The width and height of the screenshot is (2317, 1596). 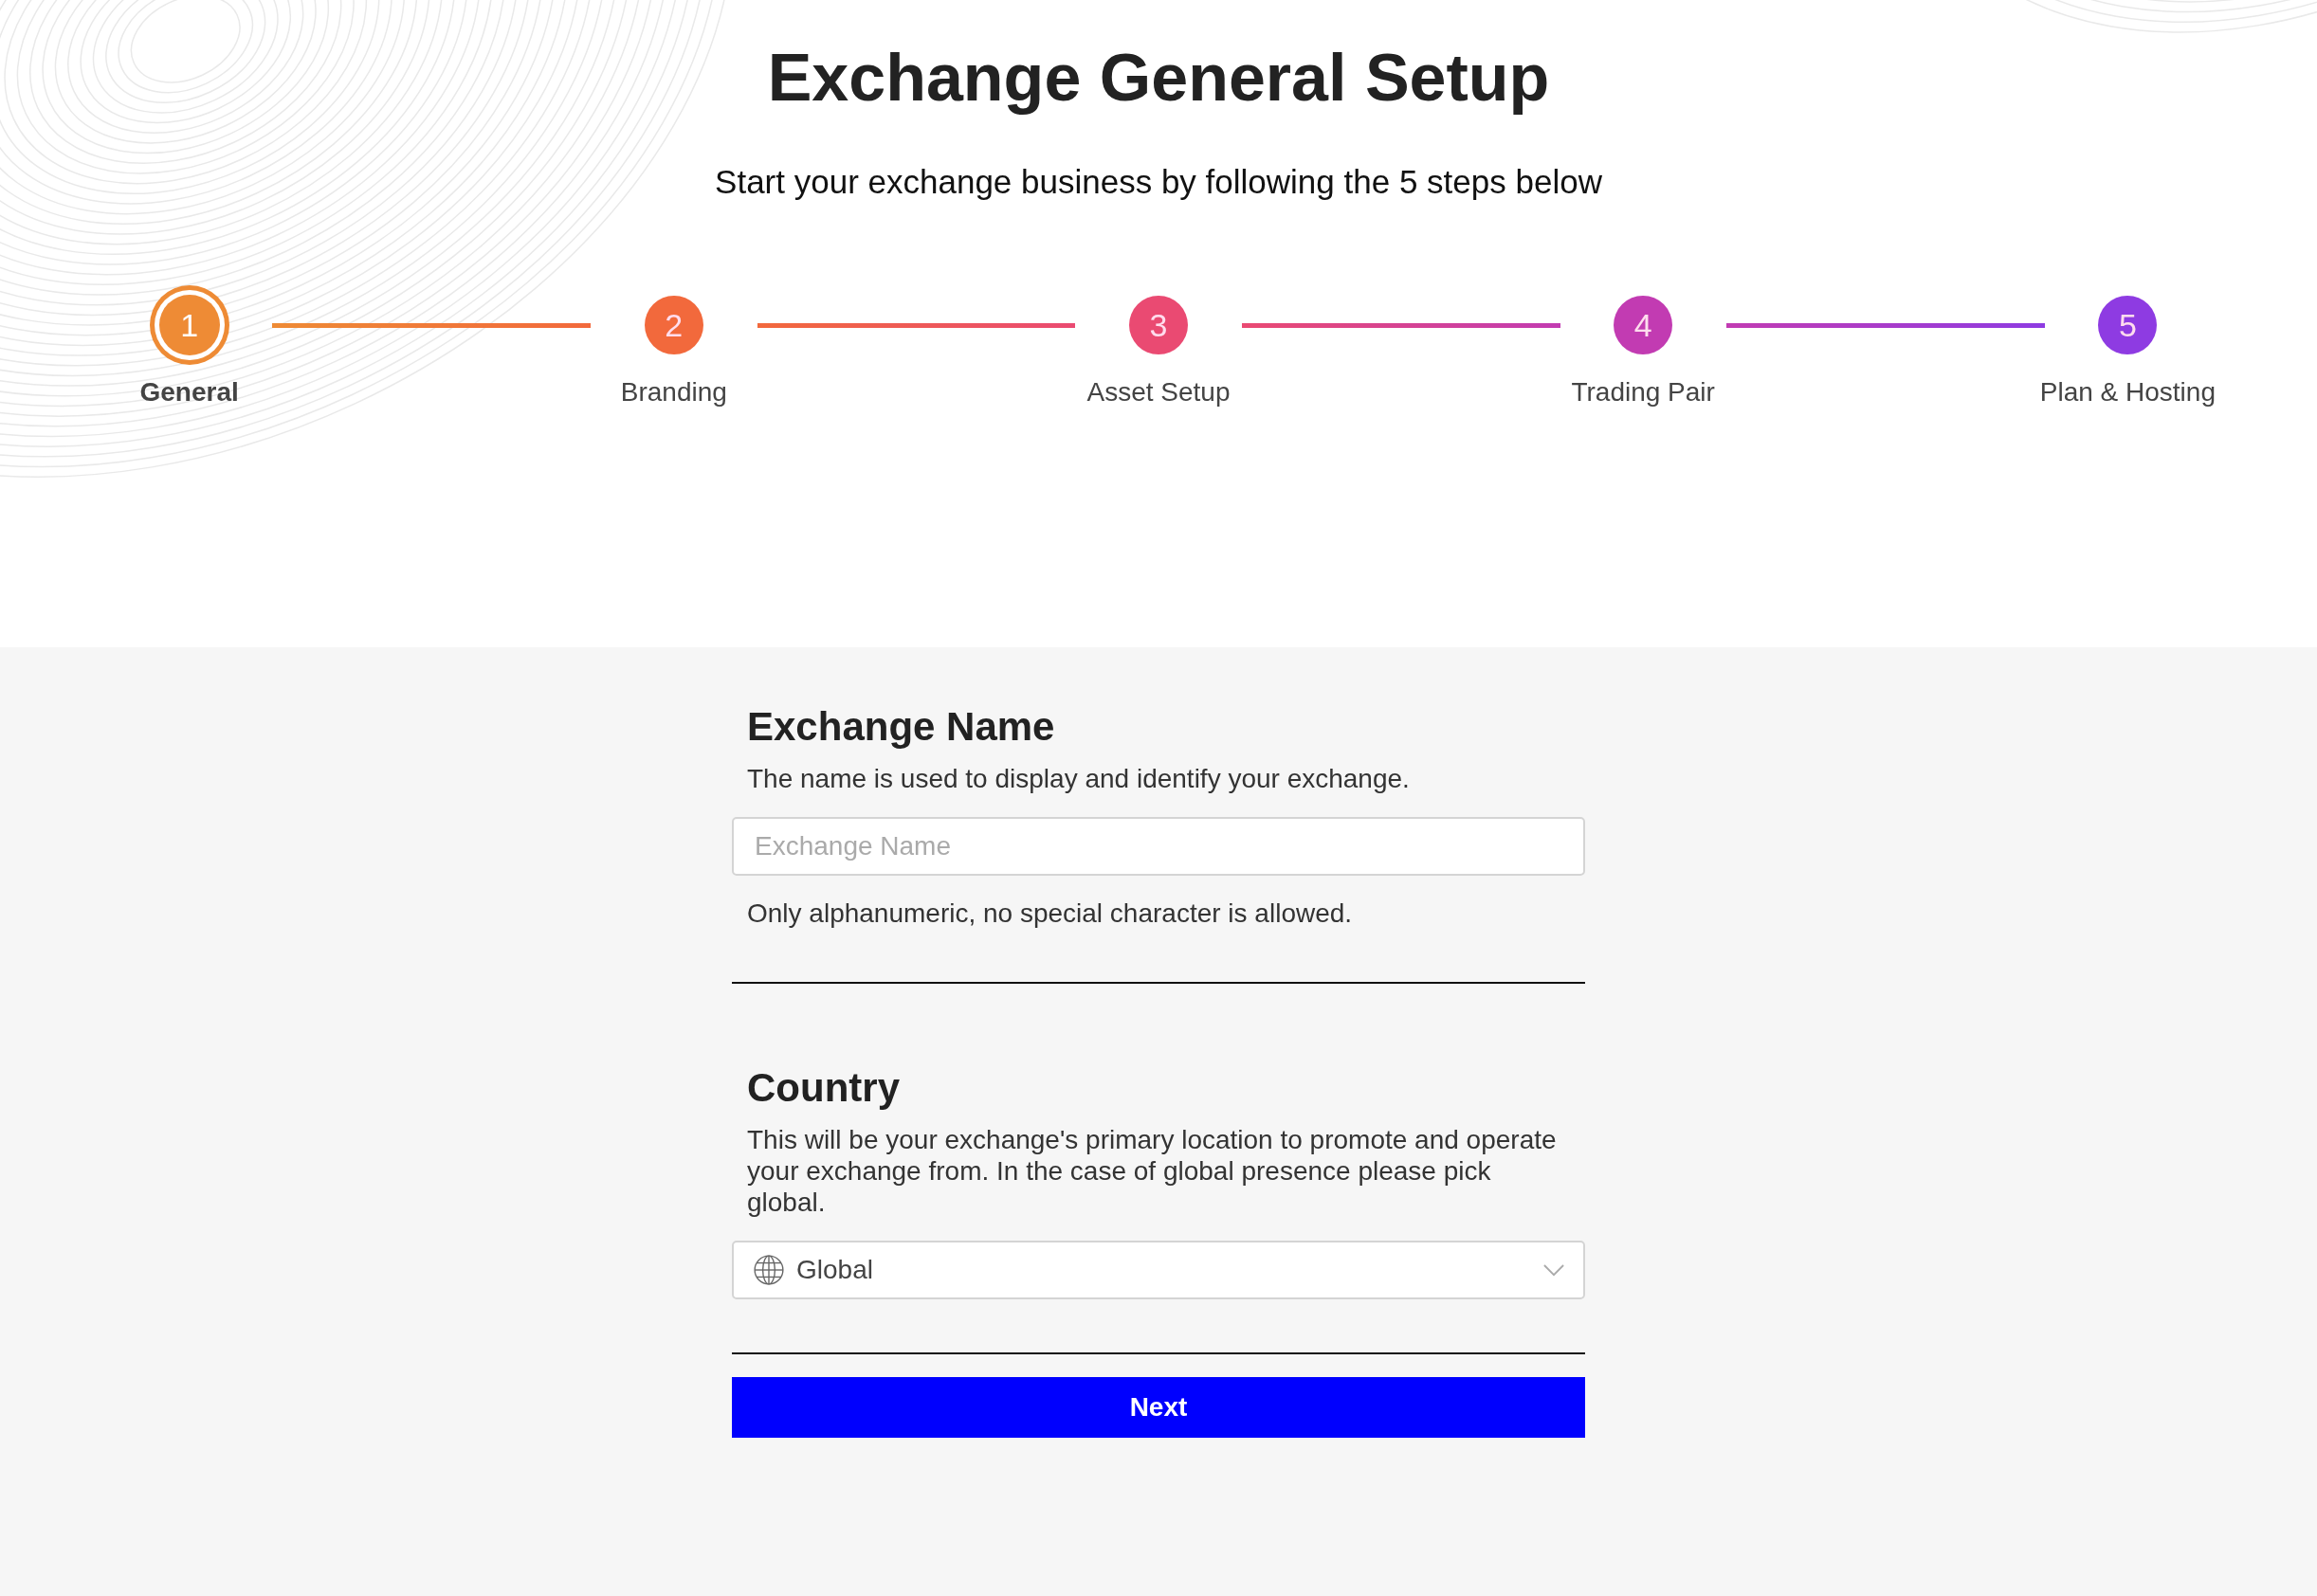 What do you see at coordinates (2127, 393) in the screenshot?
I see `step-label: Plan & Hosting` at bounding box center [2127, 393].